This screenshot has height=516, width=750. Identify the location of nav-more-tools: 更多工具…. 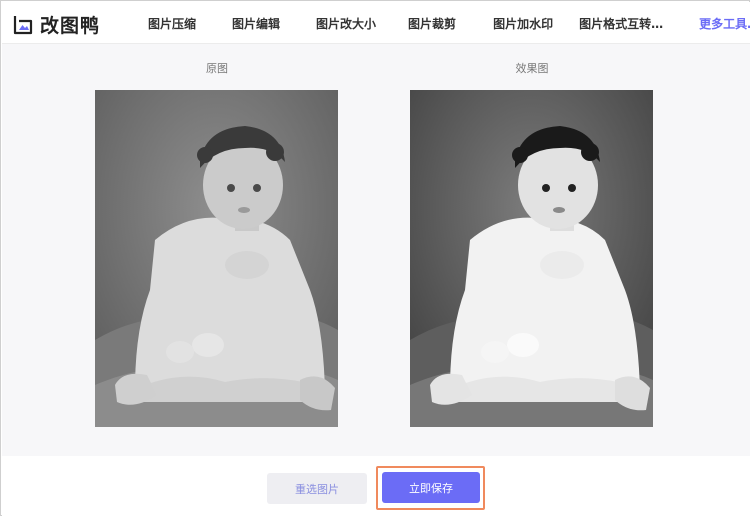
(724, 23).